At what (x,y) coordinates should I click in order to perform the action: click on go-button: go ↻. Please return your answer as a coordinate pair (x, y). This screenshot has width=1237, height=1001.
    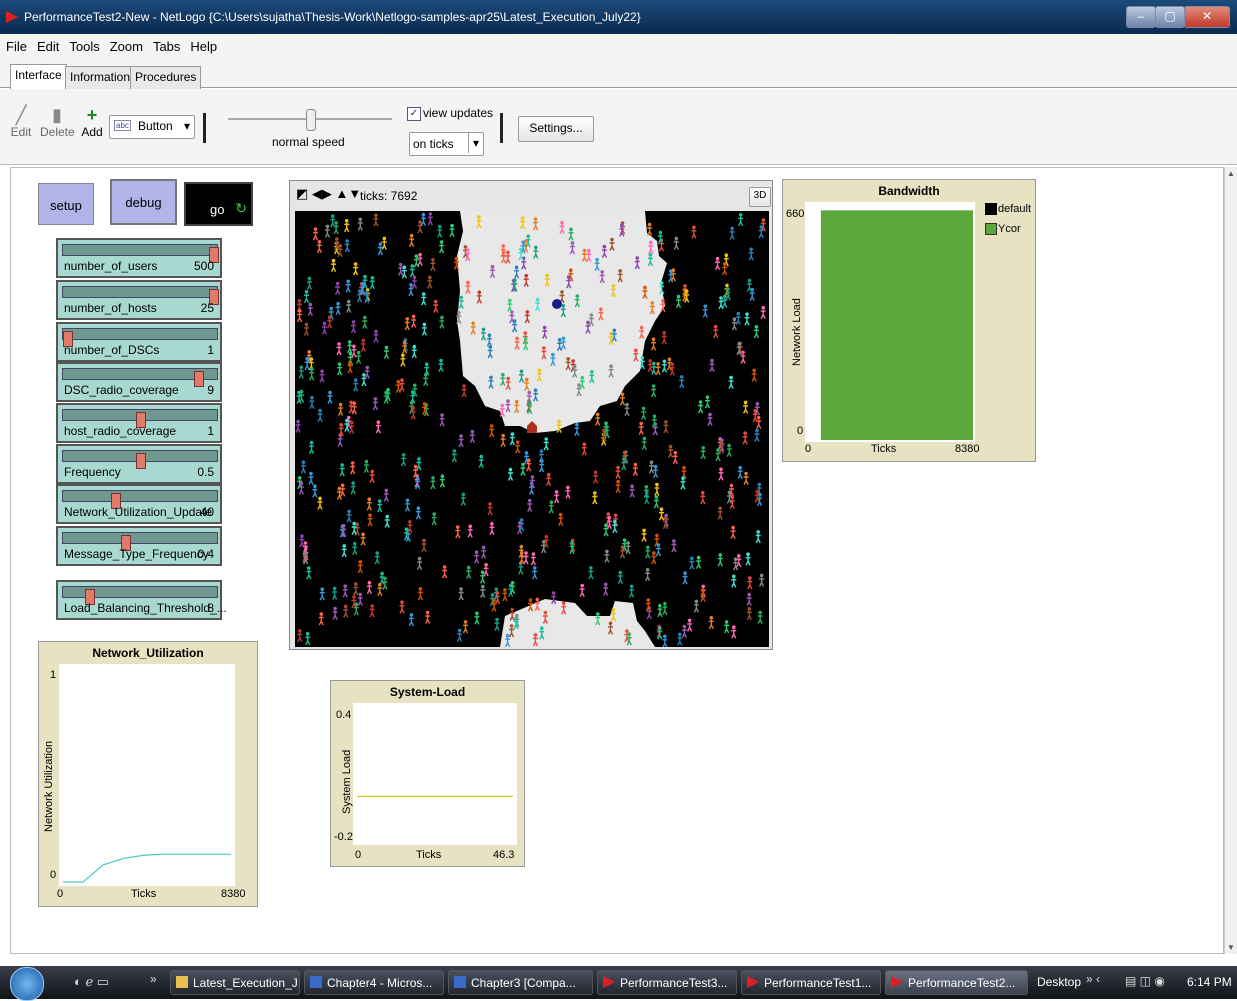
    Looking at the image, I should click on (218, 204).